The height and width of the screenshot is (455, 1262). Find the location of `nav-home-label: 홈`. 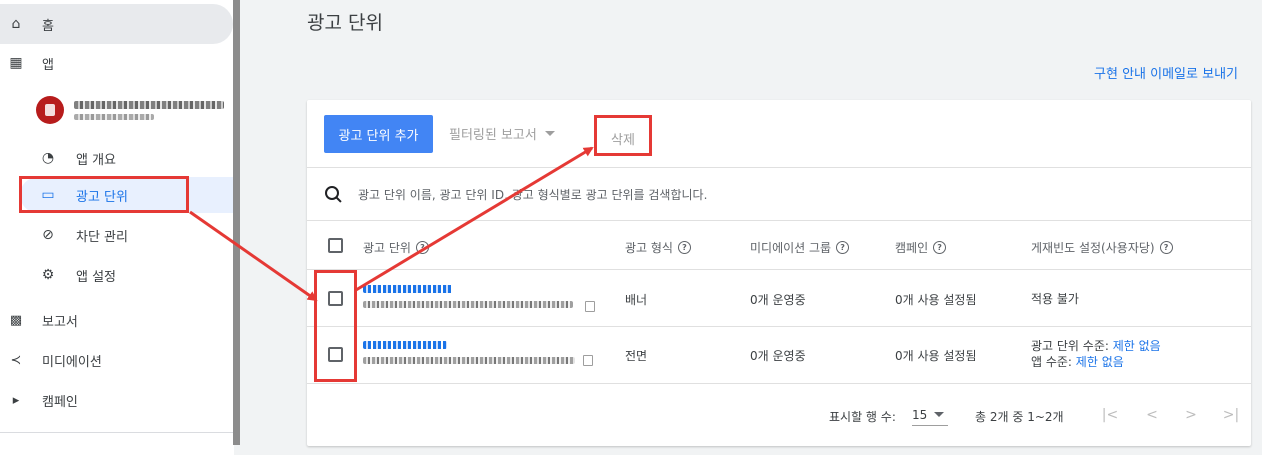

nav-home-label: 홈 is located at coordinates (48, 26).